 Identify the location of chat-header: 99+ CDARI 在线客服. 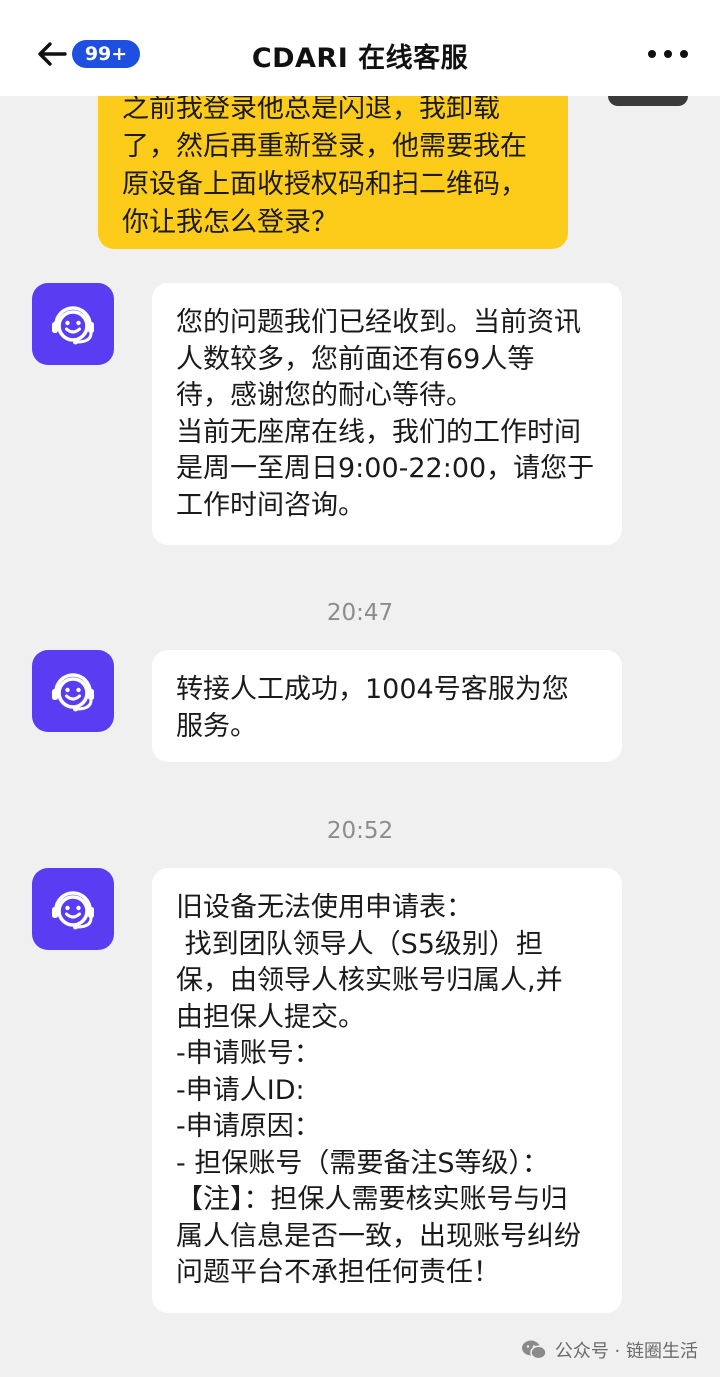
(360, 48).